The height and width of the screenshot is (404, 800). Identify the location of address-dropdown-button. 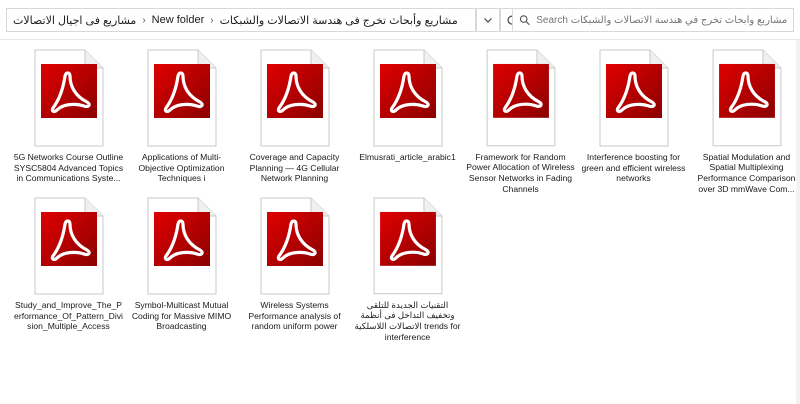
(488, 20).